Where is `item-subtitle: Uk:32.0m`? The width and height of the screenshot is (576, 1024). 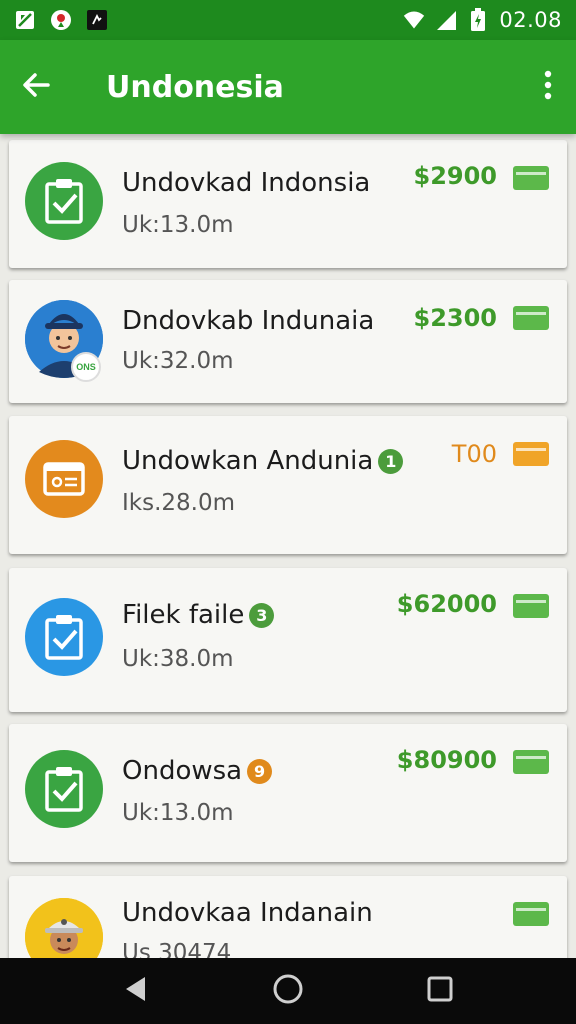
item-subtitle: Uk:32.0m is located at coordinates (178, 361).